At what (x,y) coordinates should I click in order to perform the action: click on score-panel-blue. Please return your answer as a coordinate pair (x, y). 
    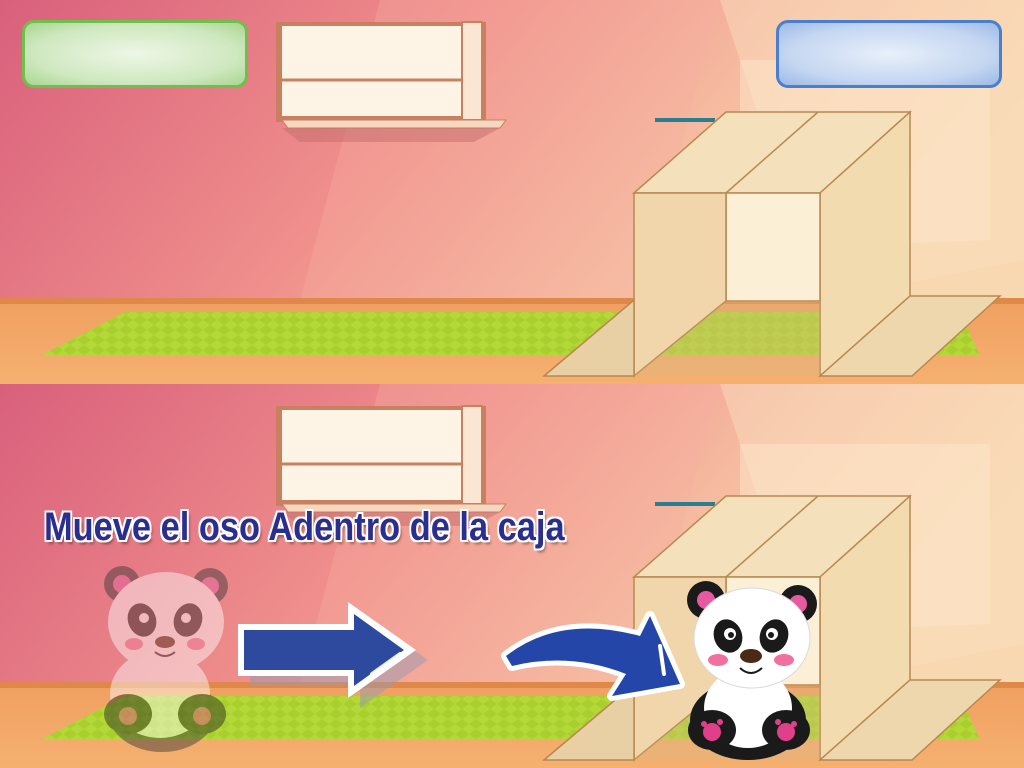
    Looking at the image, I should click on (889, 54).